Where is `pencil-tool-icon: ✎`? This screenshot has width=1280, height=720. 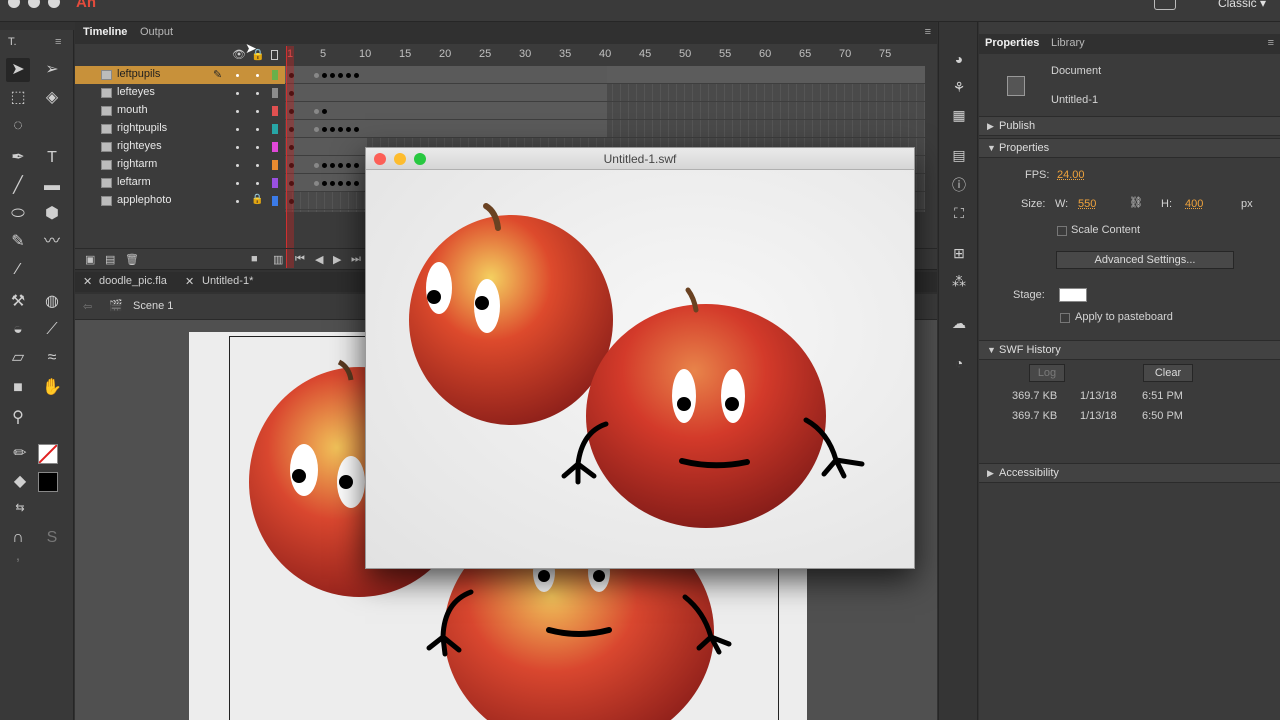 pencil-tool-icon: ✎ is located at coordinates (18, 242).